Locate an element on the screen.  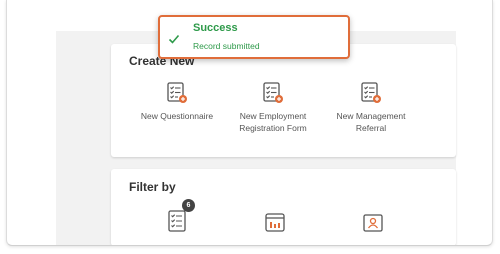
action-label: New Employment Registration Form is located at coordinates (273, 122).